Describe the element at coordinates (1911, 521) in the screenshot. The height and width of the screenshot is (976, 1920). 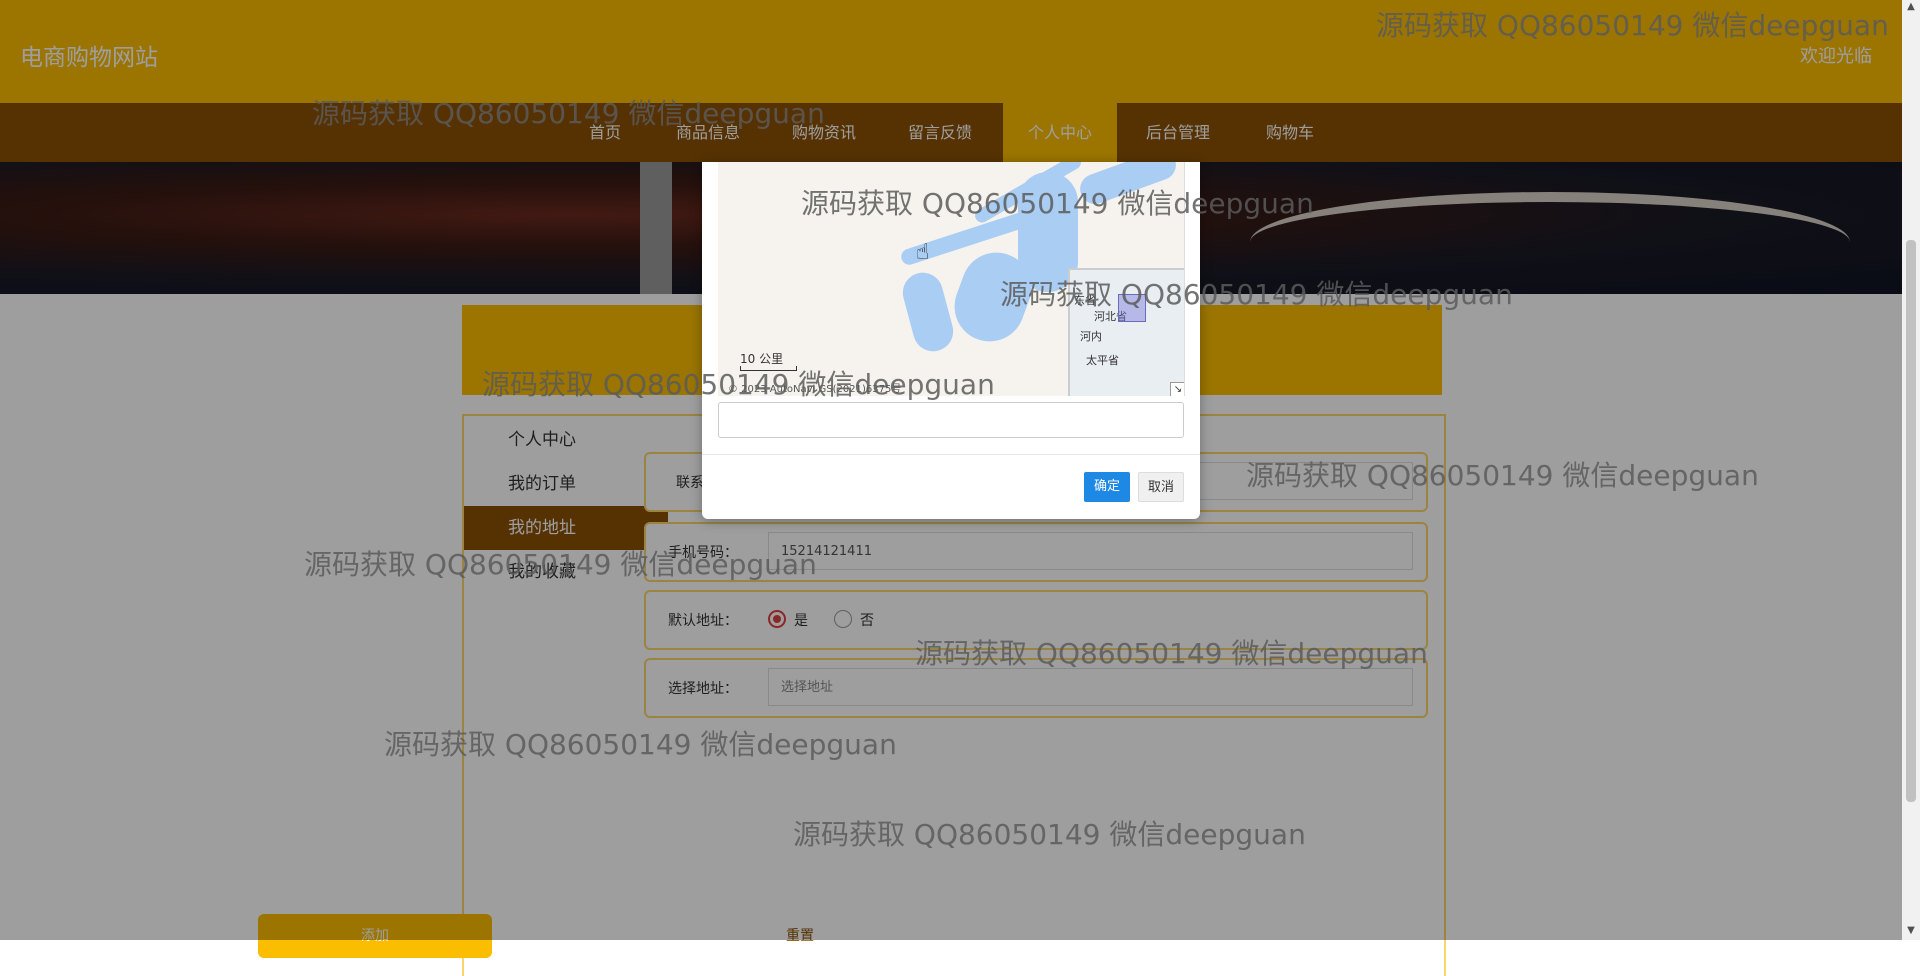
I see `scroll-thumb` at that location.